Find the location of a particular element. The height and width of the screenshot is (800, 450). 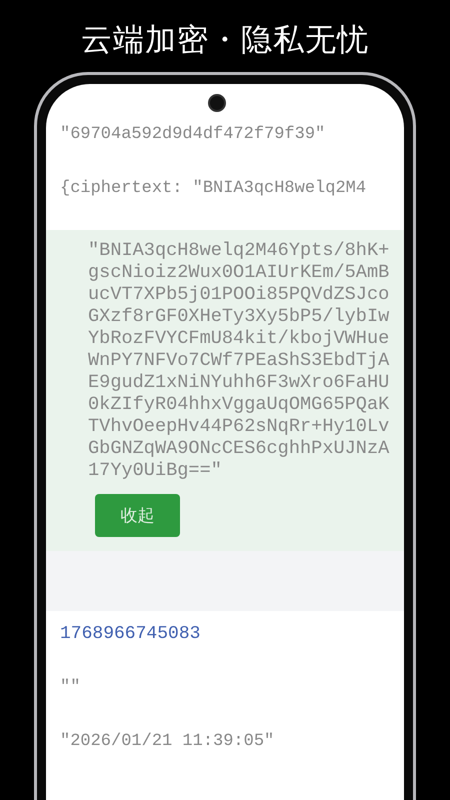

promo-title: 云端加密・隐私无忧 is located at coordinates (225, 40).